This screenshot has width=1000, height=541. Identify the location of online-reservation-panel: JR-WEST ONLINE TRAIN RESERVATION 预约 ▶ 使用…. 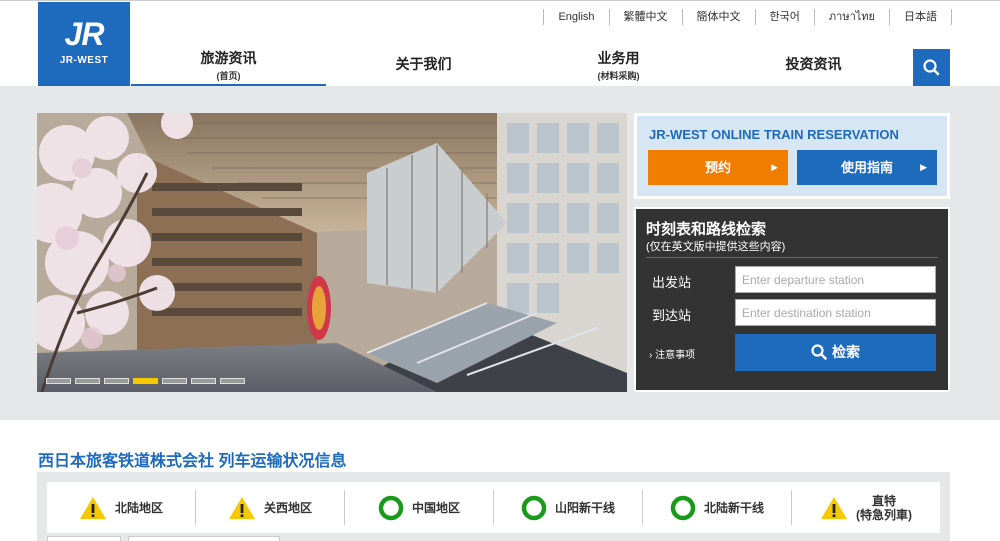
(792, 156).